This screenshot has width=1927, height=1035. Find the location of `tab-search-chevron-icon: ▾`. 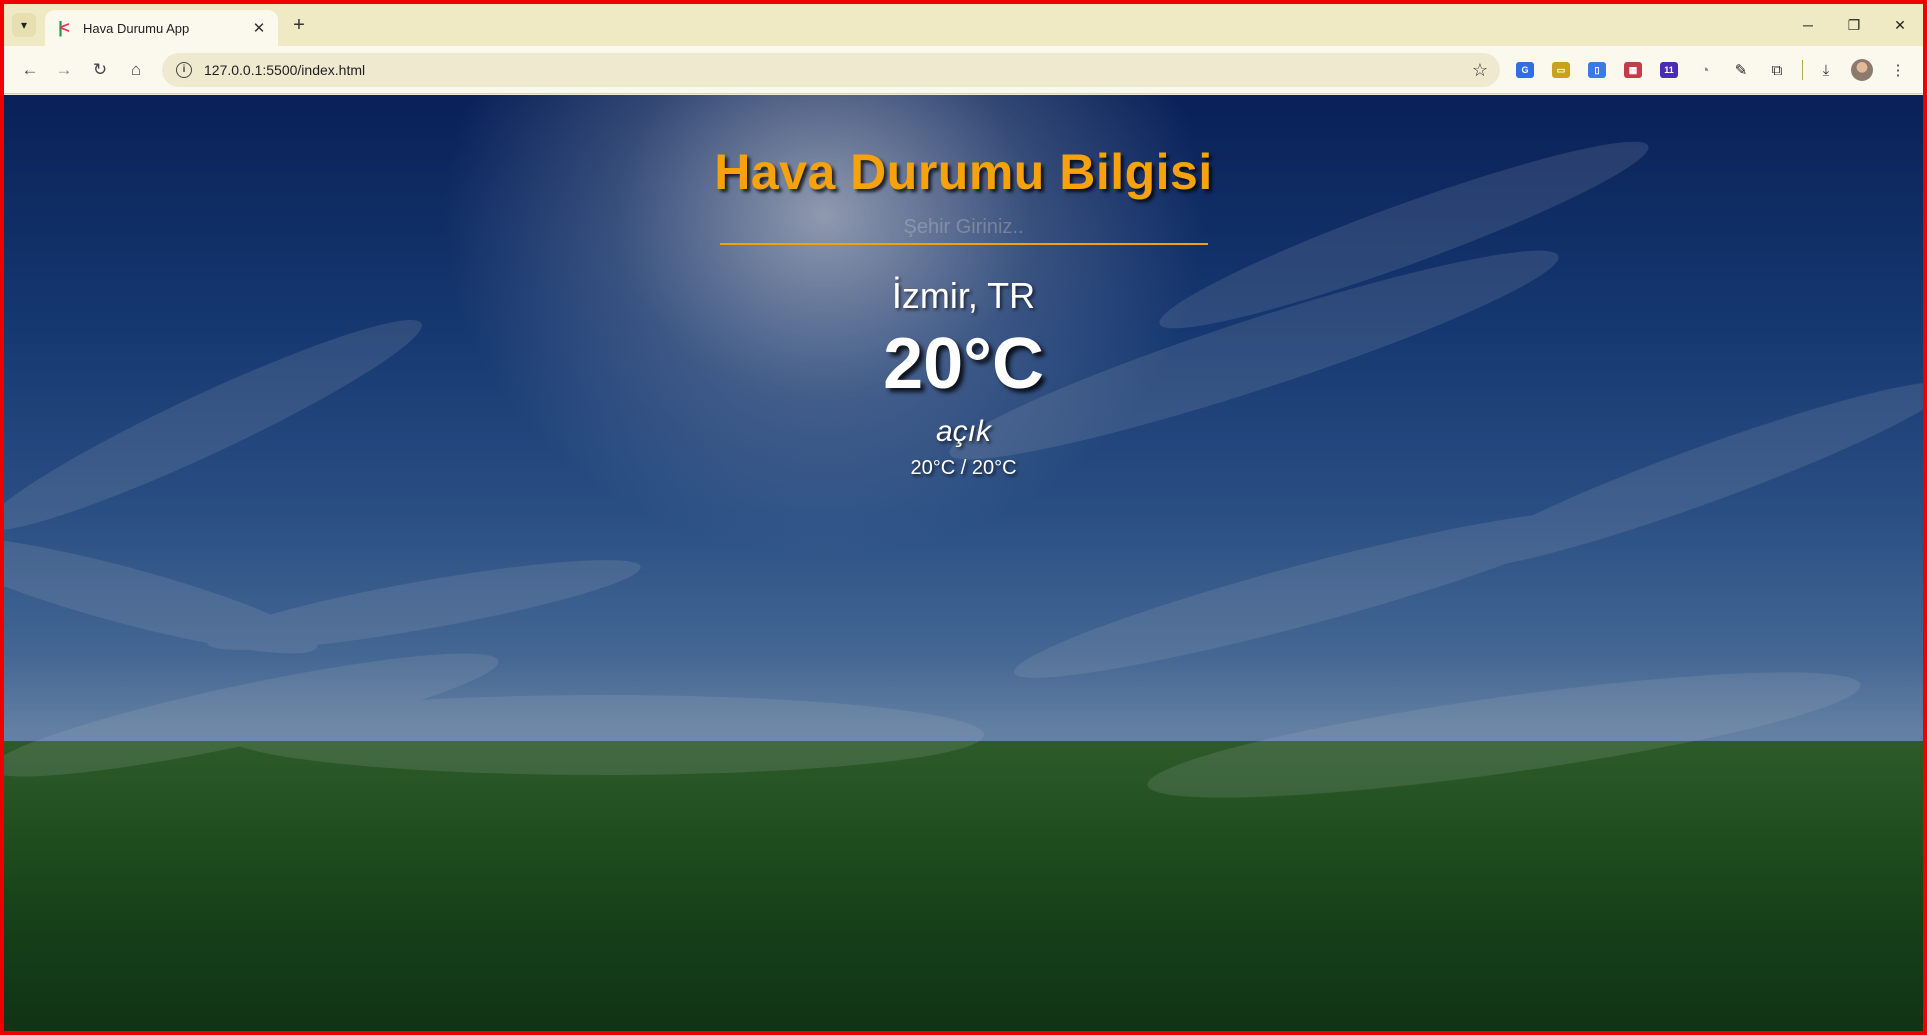

tab-search-chevron-icon: ▾ is located at coordinates (24, 25).